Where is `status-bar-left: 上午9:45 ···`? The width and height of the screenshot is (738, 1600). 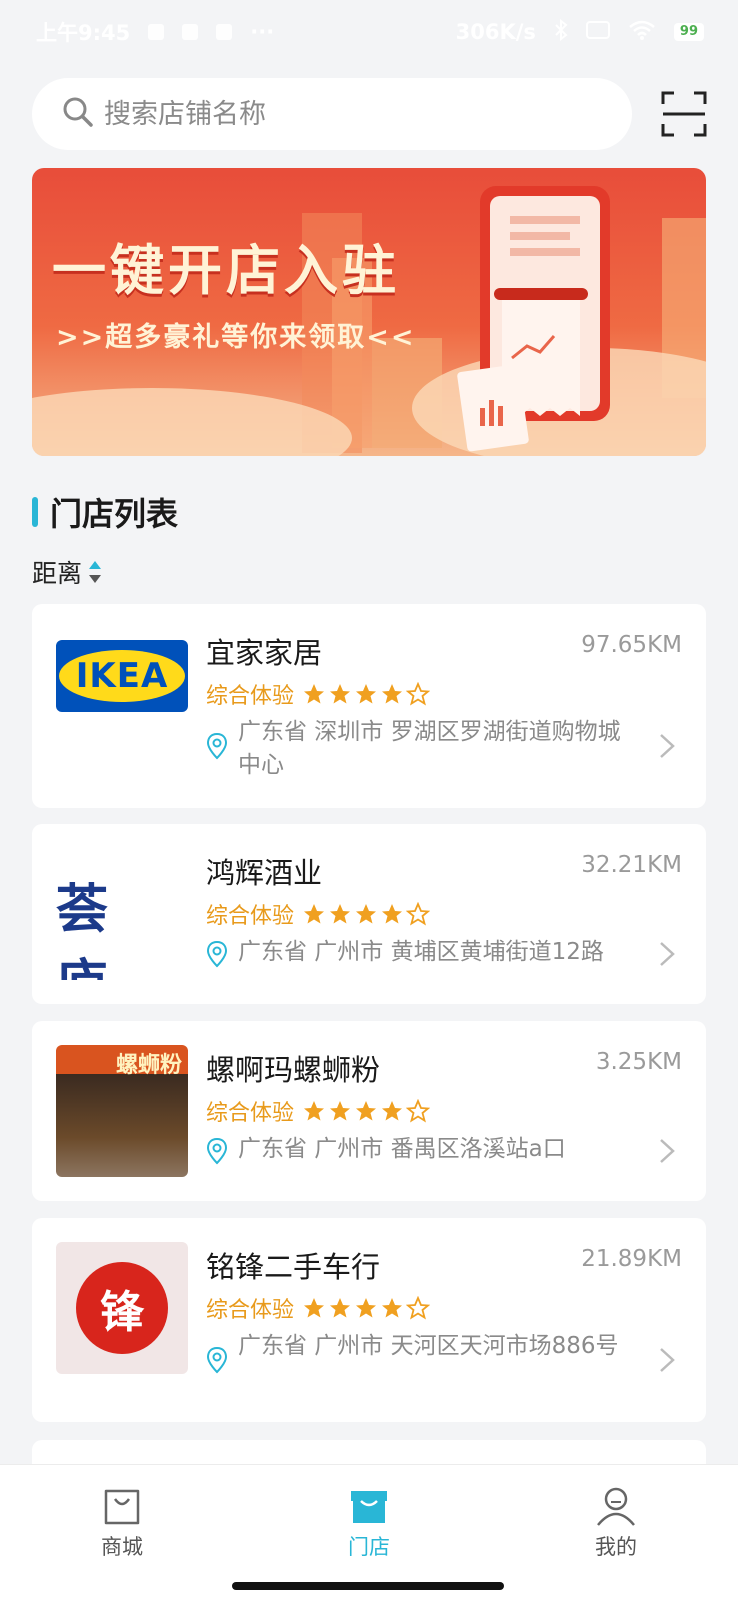 status-bar-left: 上午9:45 ··· is located at coordinates (155, 32).